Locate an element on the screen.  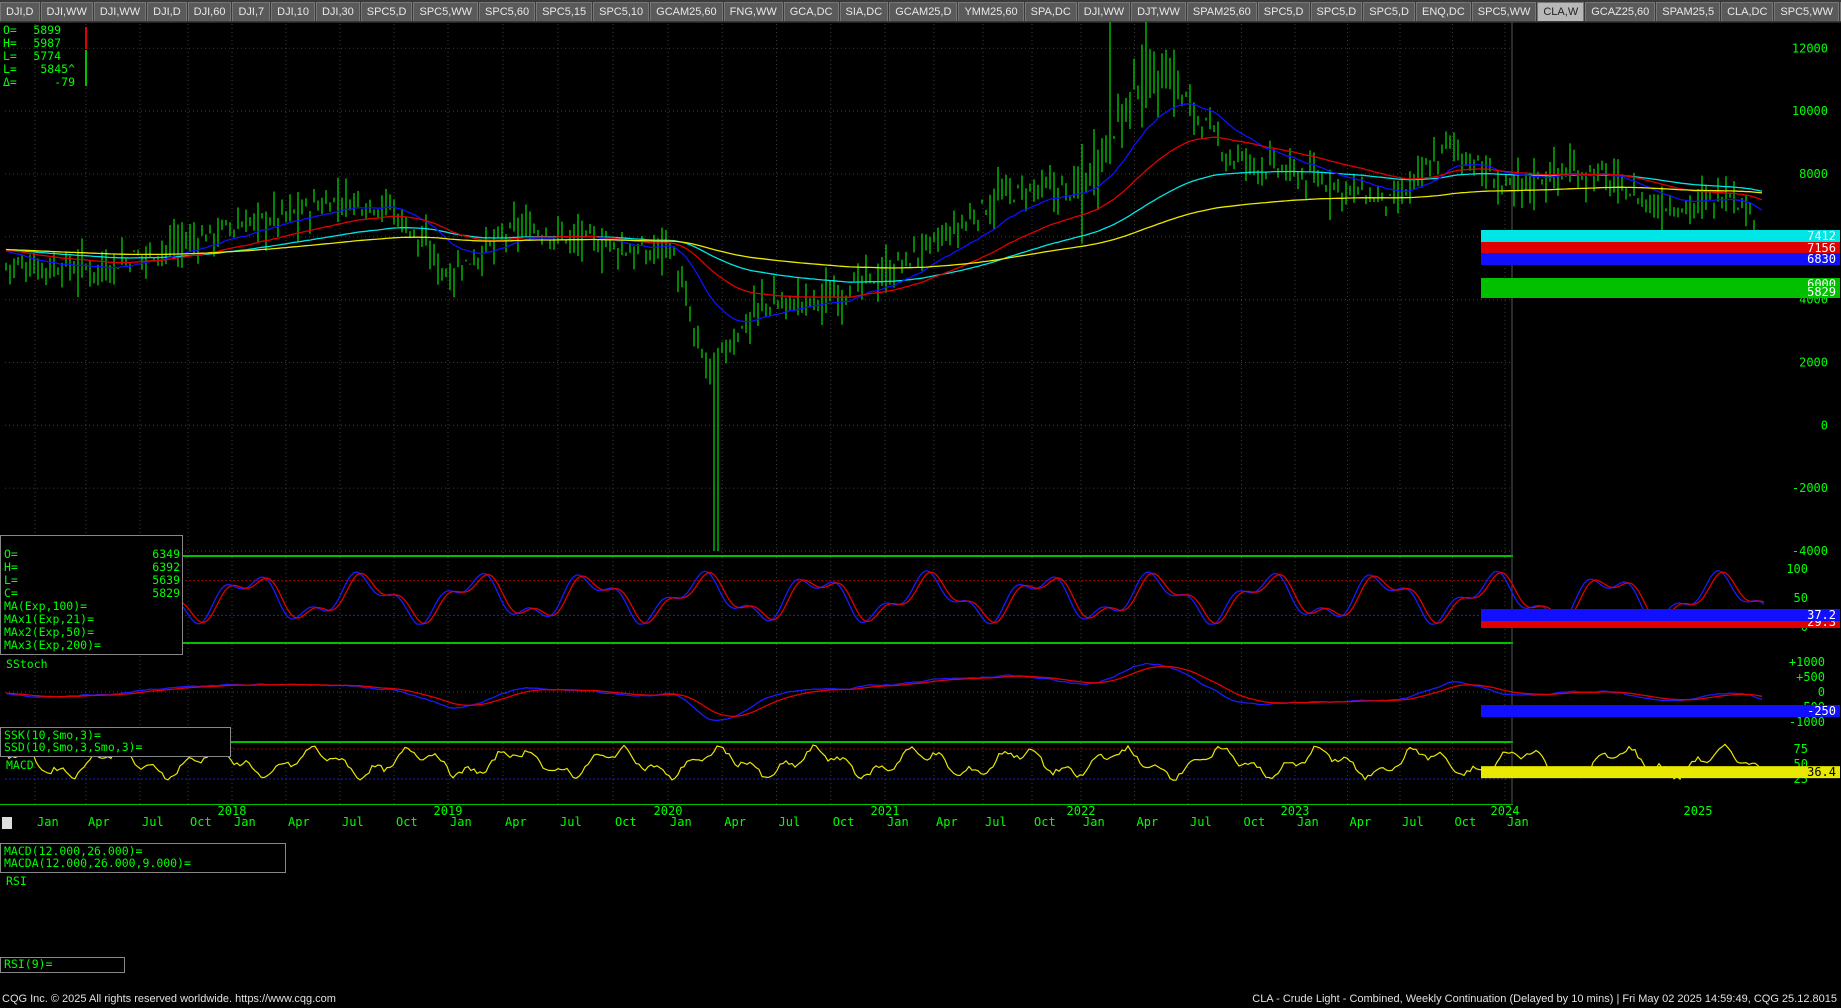
macd-axis-tick: +1000 is located at coordinates (1807, 662).